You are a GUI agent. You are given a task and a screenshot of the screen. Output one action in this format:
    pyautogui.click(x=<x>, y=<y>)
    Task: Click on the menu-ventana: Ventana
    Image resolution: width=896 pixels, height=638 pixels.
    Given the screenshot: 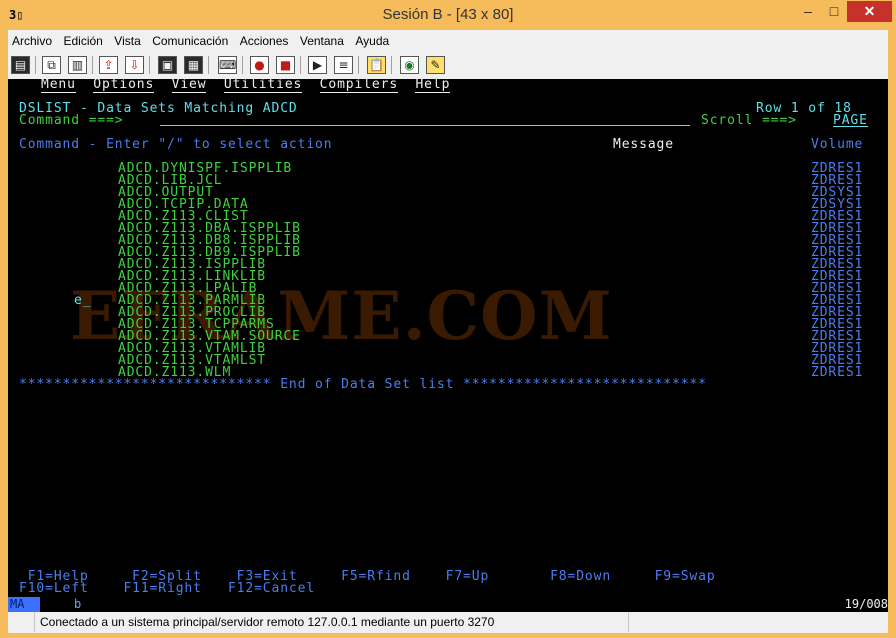 What is the action you would take?
    pyautogui.click(x=322, y=41)
    